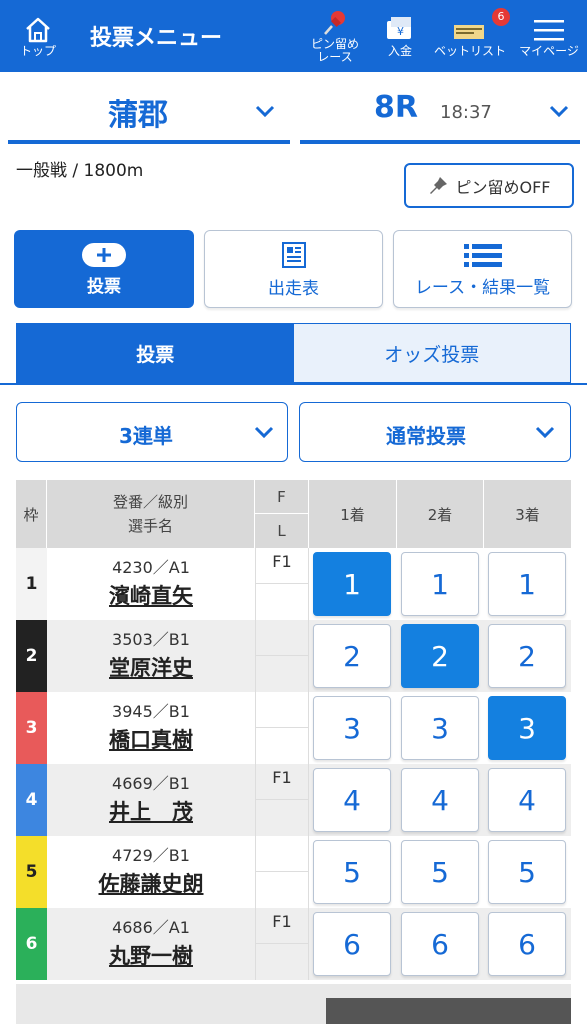  What do you see at coordinates (151, 927) in the screenshot?
I see `racer-registration: 4686／A1` at bounding box center [151, 927].